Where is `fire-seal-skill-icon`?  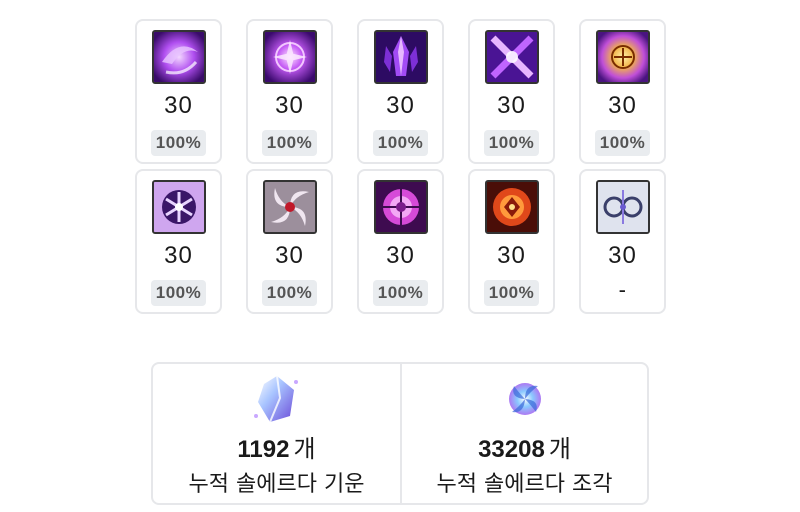 fire-seal-skill-icon is located at coordinates (511, 207).